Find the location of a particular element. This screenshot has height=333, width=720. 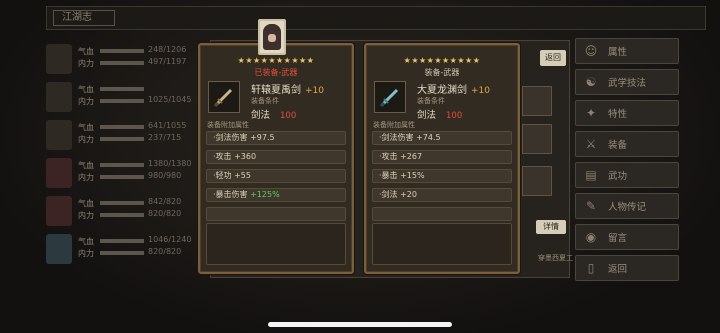

attribute-text: ·暴击伤害 is located at coordinates (232, 194).